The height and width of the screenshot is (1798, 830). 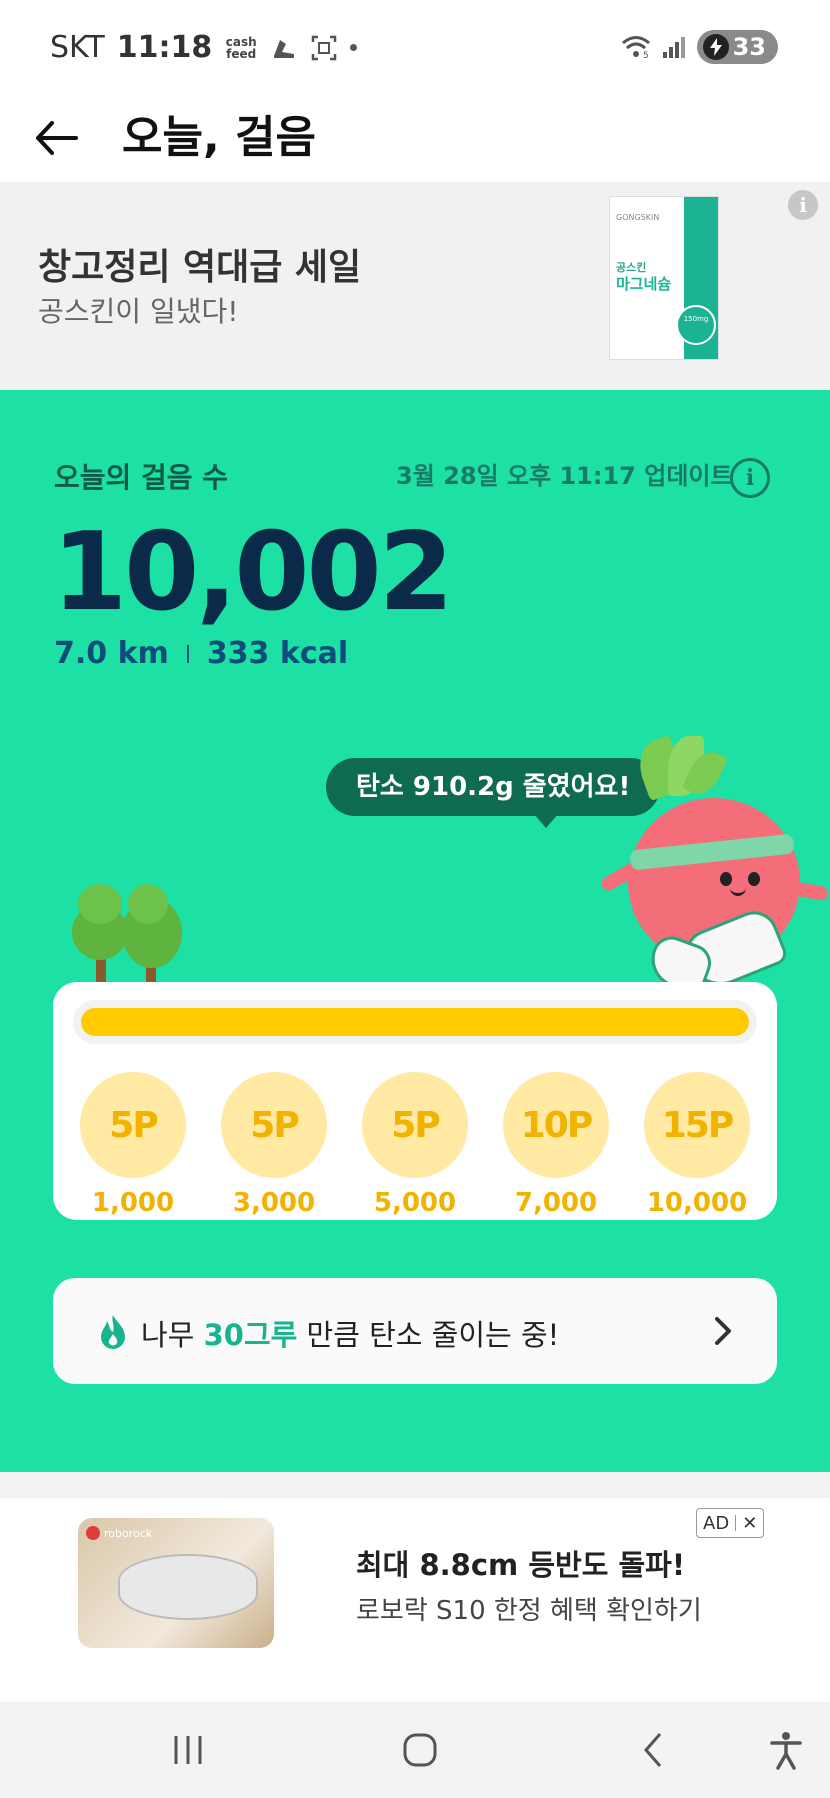 What do you see at coordinates (529, 1611) in the screenshot?
I see `ad-subtitle: 로보락 S10 한정 혜택 확인하기` at bounding box center [529, 1611].